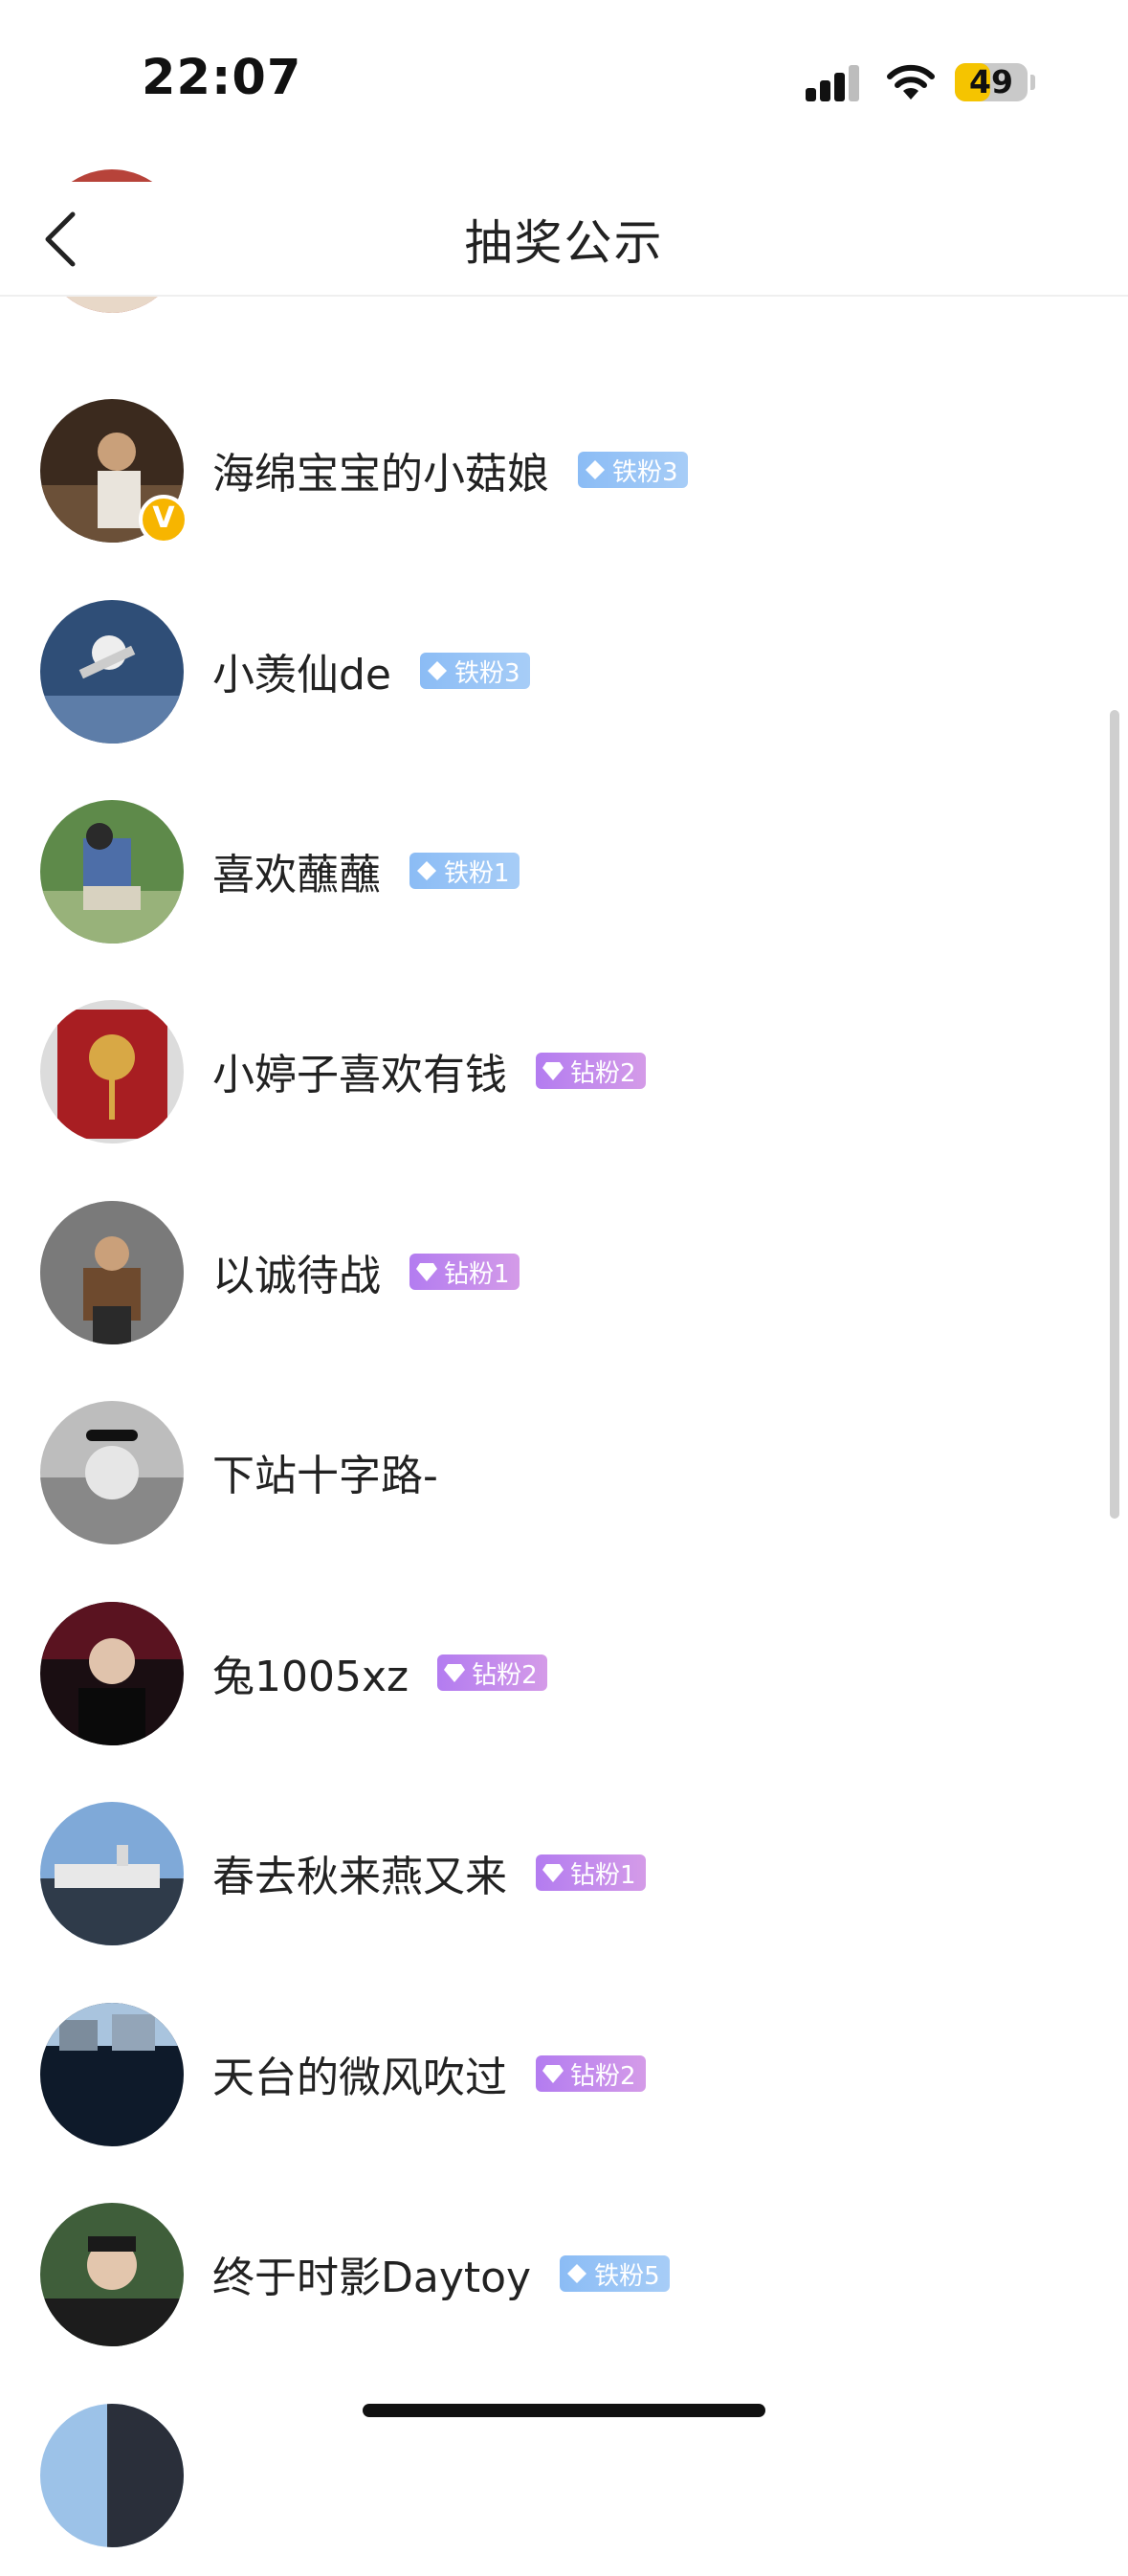 This screenshot has height=2576, width=1128. I want to click on winner-name-row: 喜欢蘸蘸 铁粉1, so click(366, 870).